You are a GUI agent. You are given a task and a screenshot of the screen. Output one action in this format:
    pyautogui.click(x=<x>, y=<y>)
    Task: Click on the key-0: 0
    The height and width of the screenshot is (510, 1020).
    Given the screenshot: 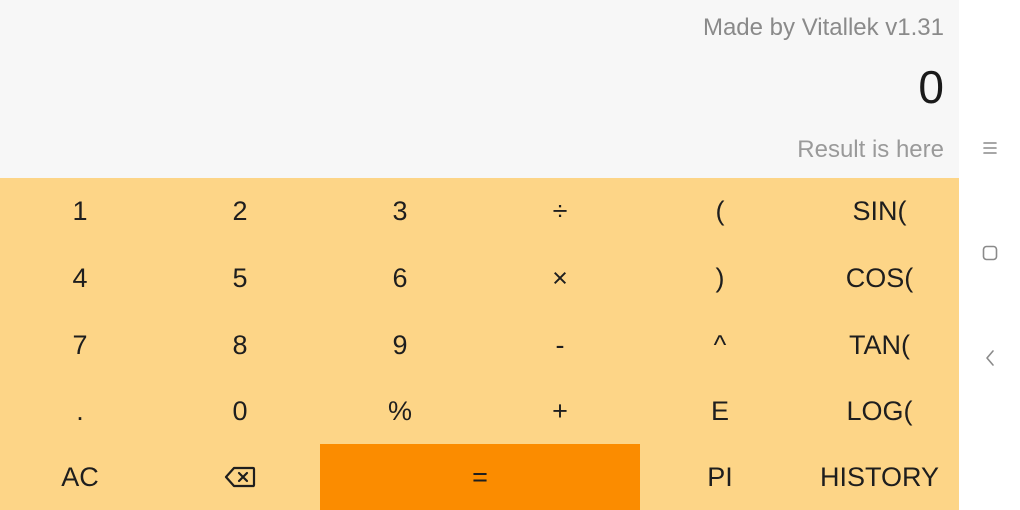 What is the action you would take?
    pyautogui.click(x=240, y=411)
    